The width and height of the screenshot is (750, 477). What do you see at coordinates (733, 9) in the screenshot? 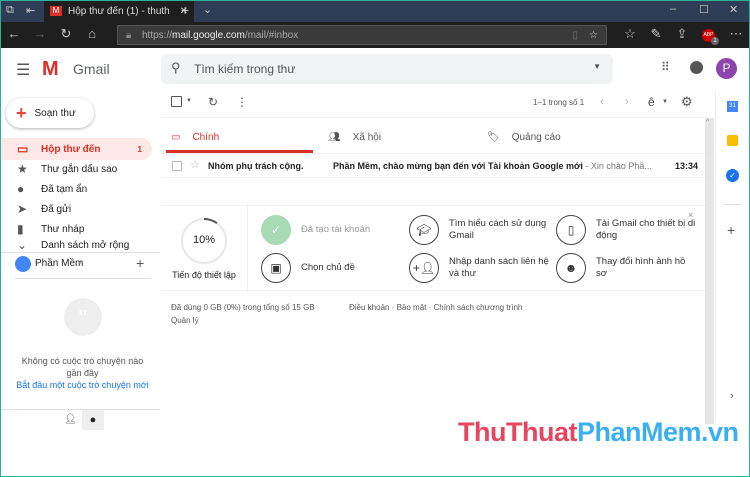
I see `close-window-icon: ✕` at bounding box center [733, 9].